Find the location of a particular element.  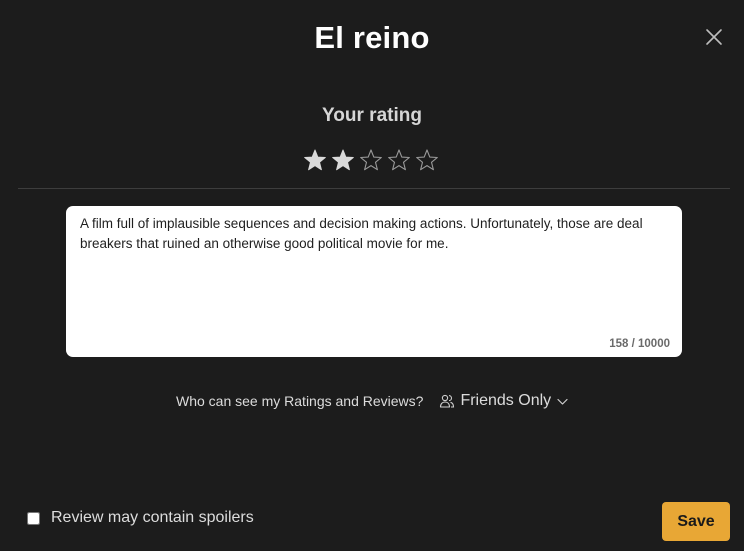

close-icon is located at coordinates (714, 37).